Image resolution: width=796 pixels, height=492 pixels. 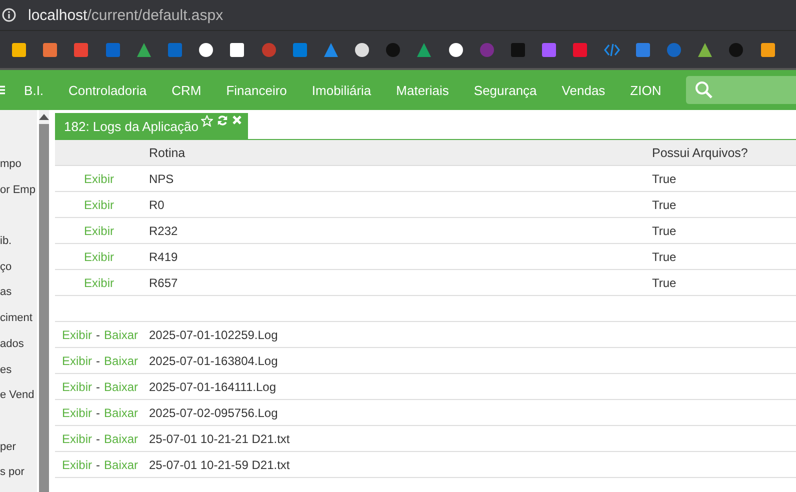 What do you see at coordinates (163, 231) in the screenshot?
I see `table-cell: R232` at bounding box center [163, 231].